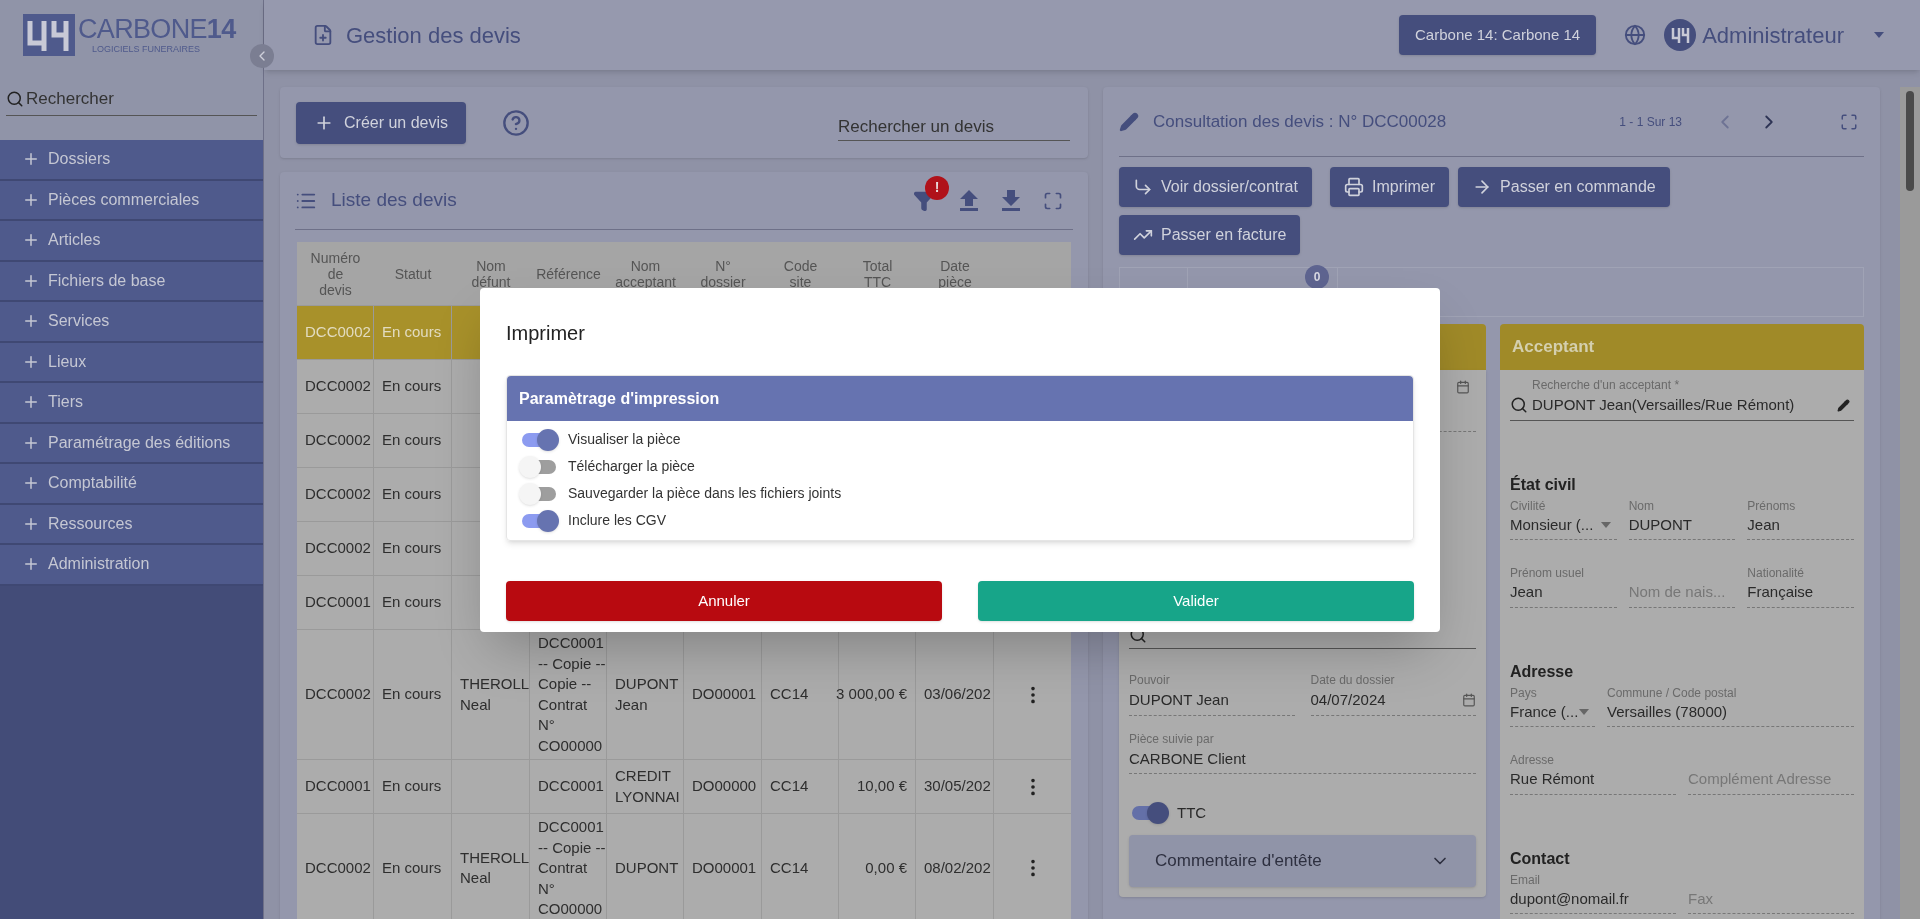 The image size is (1920, 919). Describe the element at coordinates (1263, 292) in the screenshot. I see `tab: 0` at that location.